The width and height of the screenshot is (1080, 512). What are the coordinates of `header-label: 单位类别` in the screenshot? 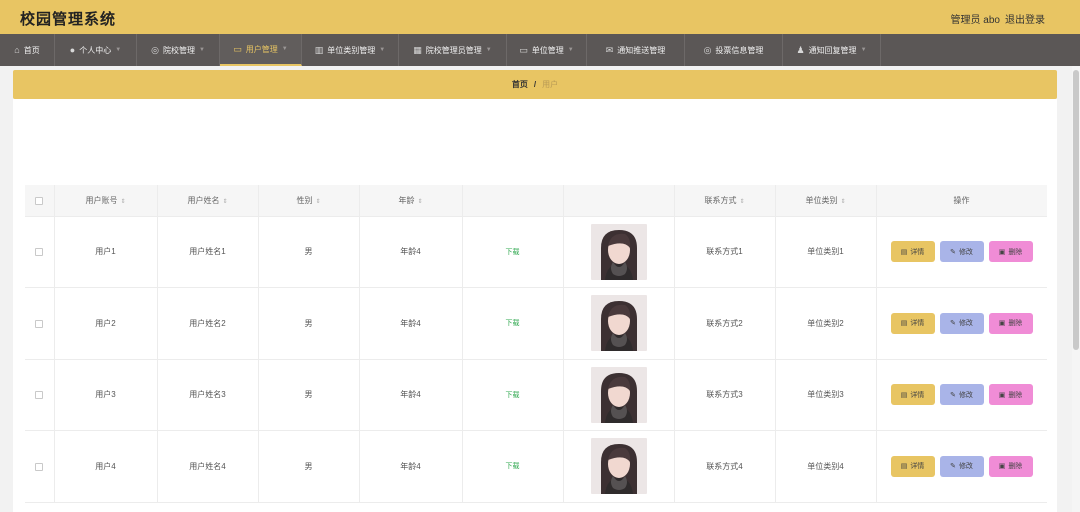 It's located at (821, 200).